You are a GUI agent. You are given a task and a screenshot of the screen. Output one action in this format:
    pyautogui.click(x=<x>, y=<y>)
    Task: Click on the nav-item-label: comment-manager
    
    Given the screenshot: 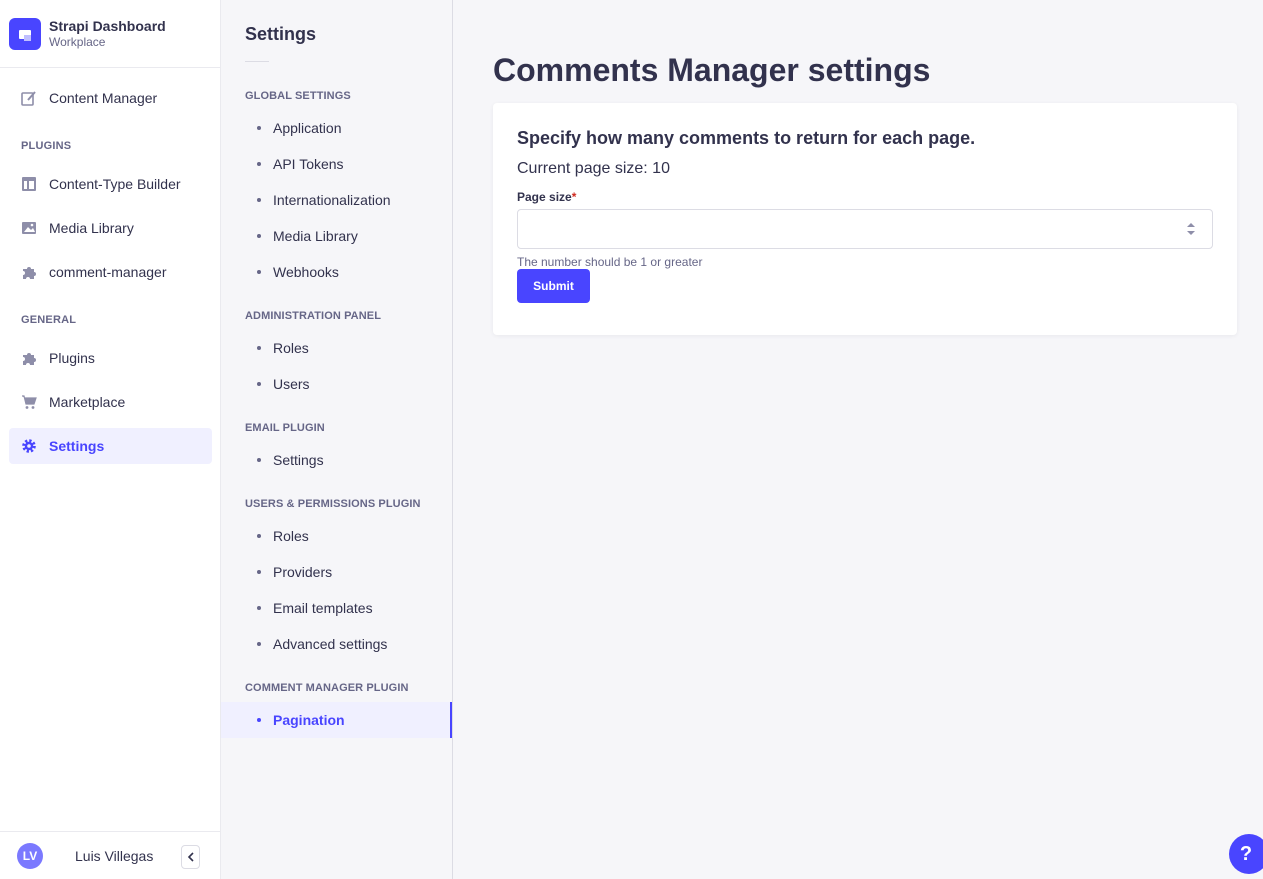 What is the action you would take?
    pyautogui.click(x=108, y=272)
    